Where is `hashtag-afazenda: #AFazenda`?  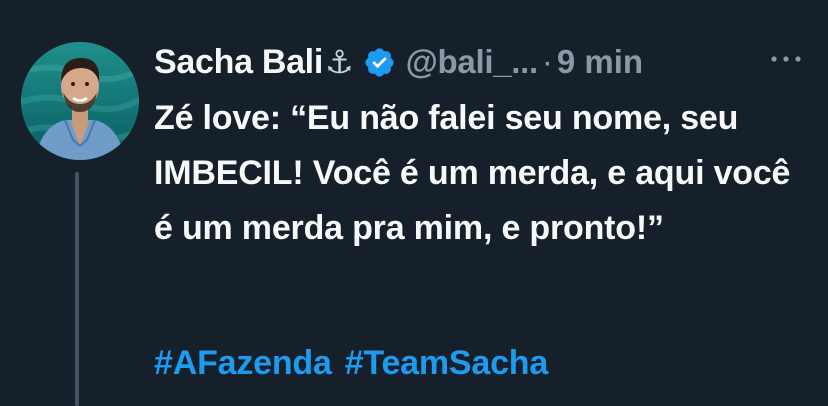 hashtag-afazenda: #AFazenda is located at coordinates (243, 363).